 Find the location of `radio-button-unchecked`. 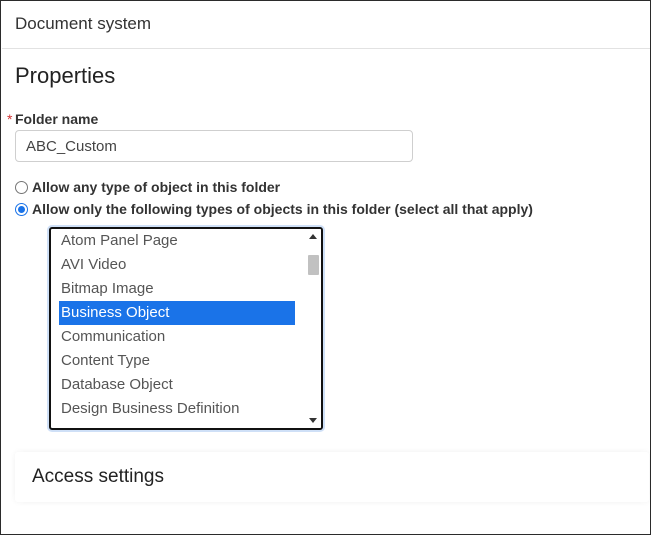

radio-button-unchecked is located at coordinates (21, 187).